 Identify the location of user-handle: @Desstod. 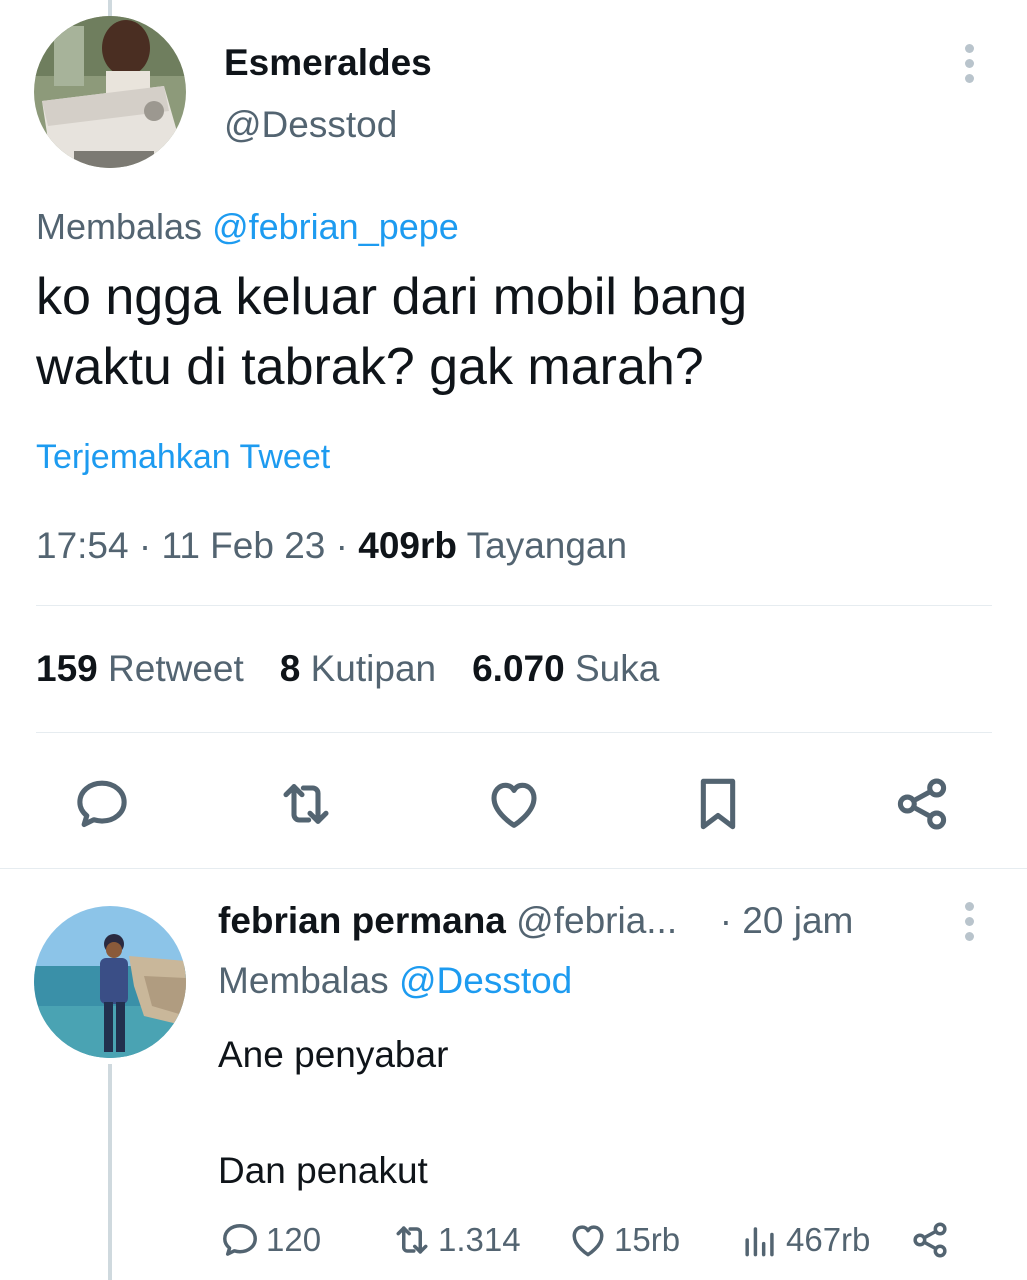
(310, 125).